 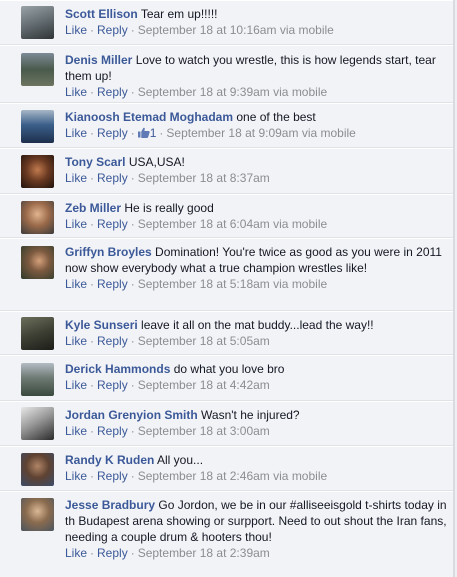 What do you see at coordinates (108, 252) in the screenshot?
I see `comment-author-link: Griffyn Broyles` at bounding box center [108, 252].